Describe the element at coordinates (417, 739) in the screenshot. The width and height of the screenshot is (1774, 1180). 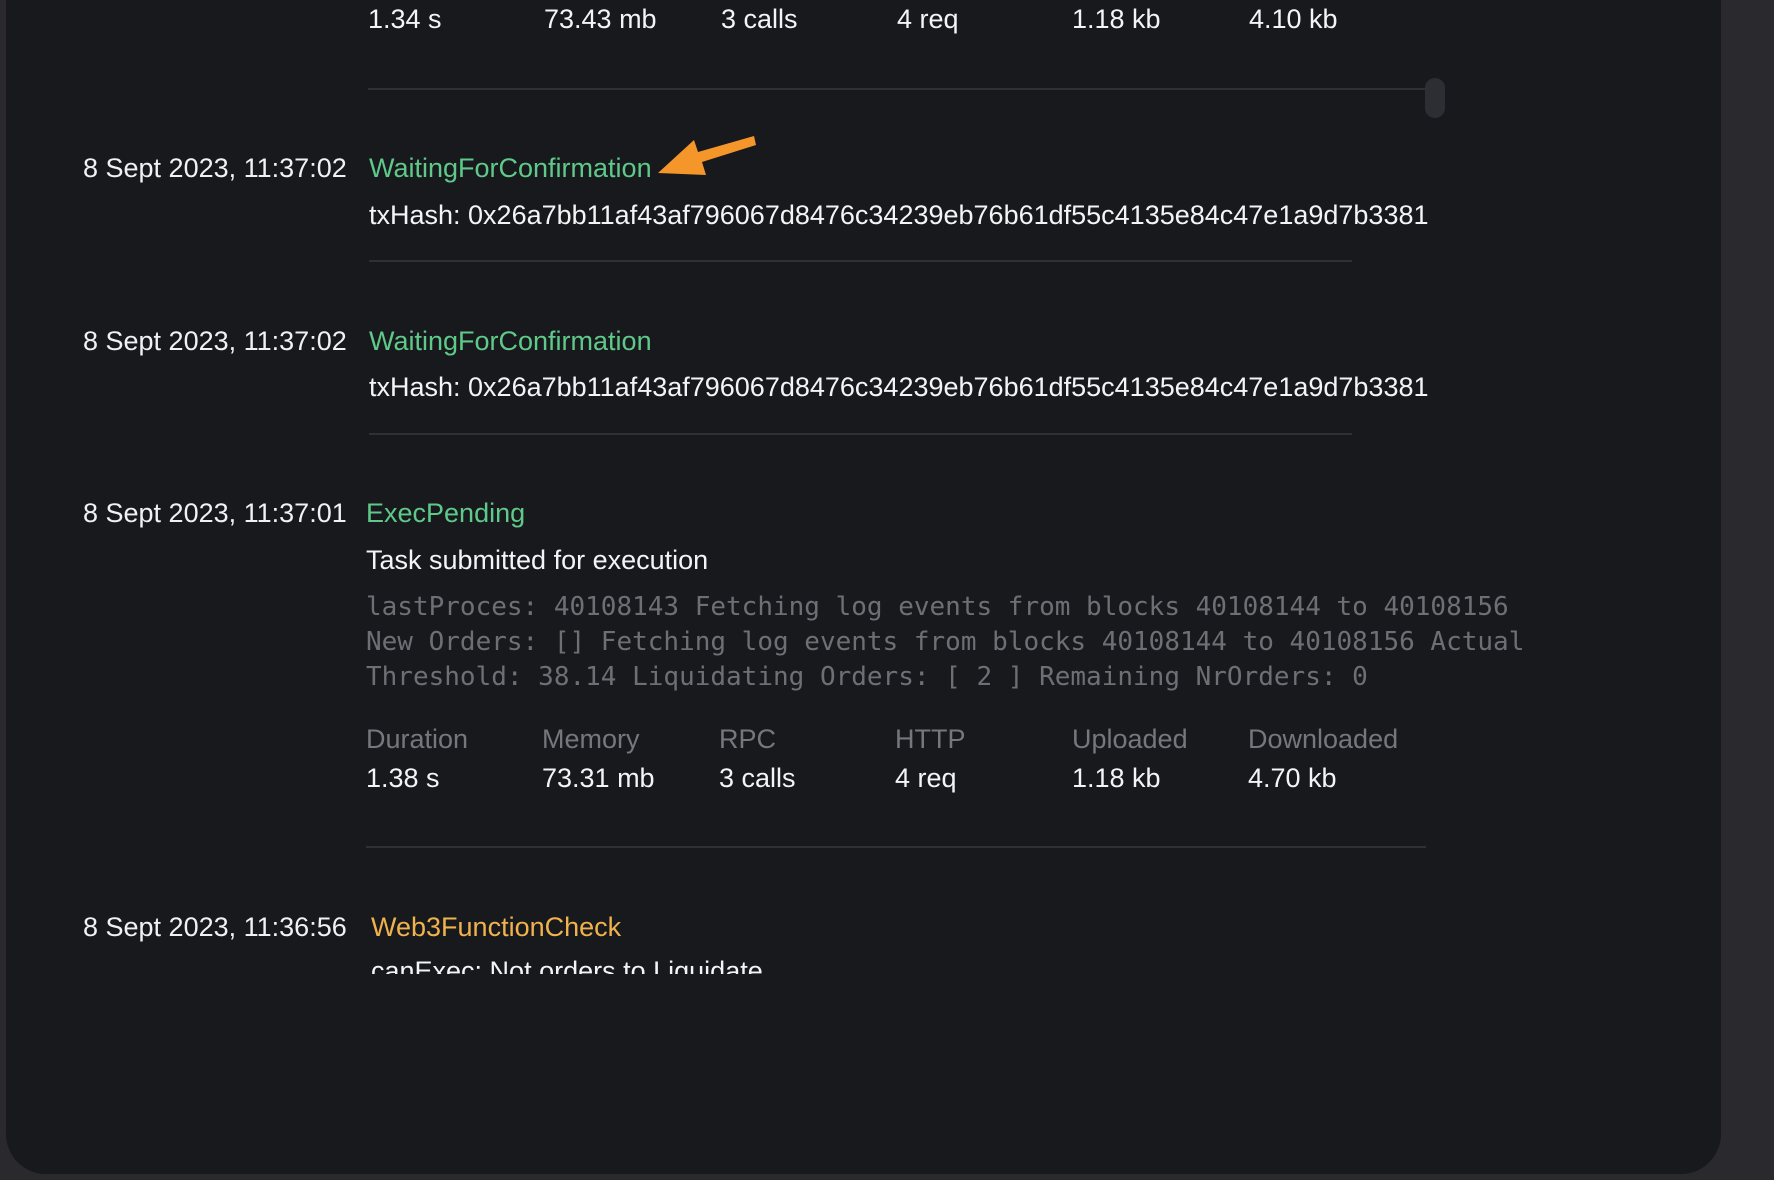
I see `stat-duration-label: Duration` at that location.